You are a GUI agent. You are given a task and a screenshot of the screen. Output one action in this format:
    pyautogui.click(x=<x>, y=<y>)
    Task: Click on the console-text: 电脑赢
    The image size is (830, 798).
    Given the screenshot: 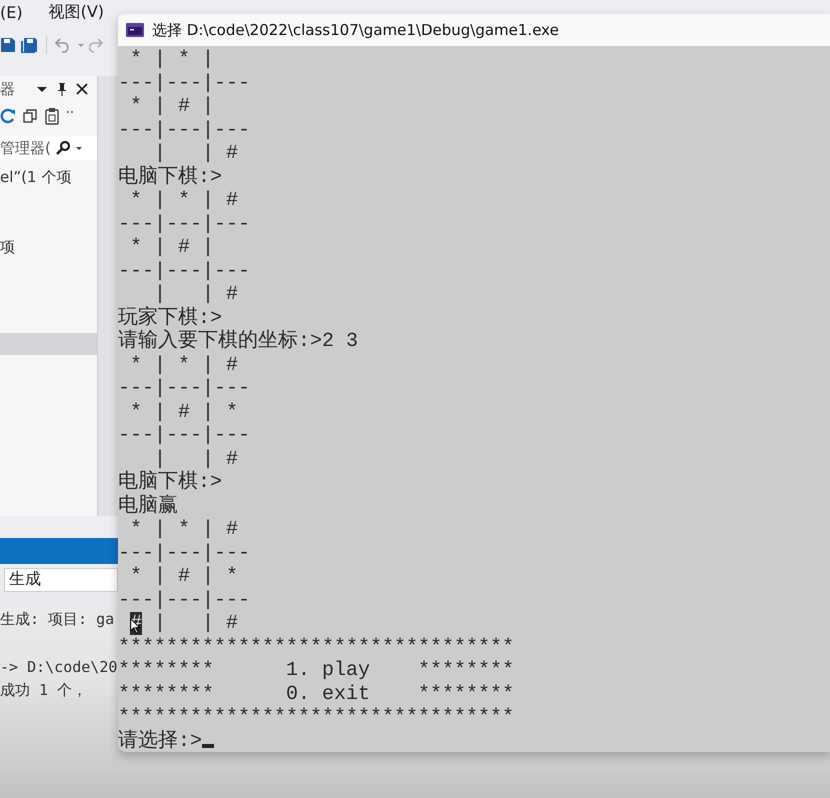 What is the action you would take?
    pyautogui.click(x=148, y=506)
    